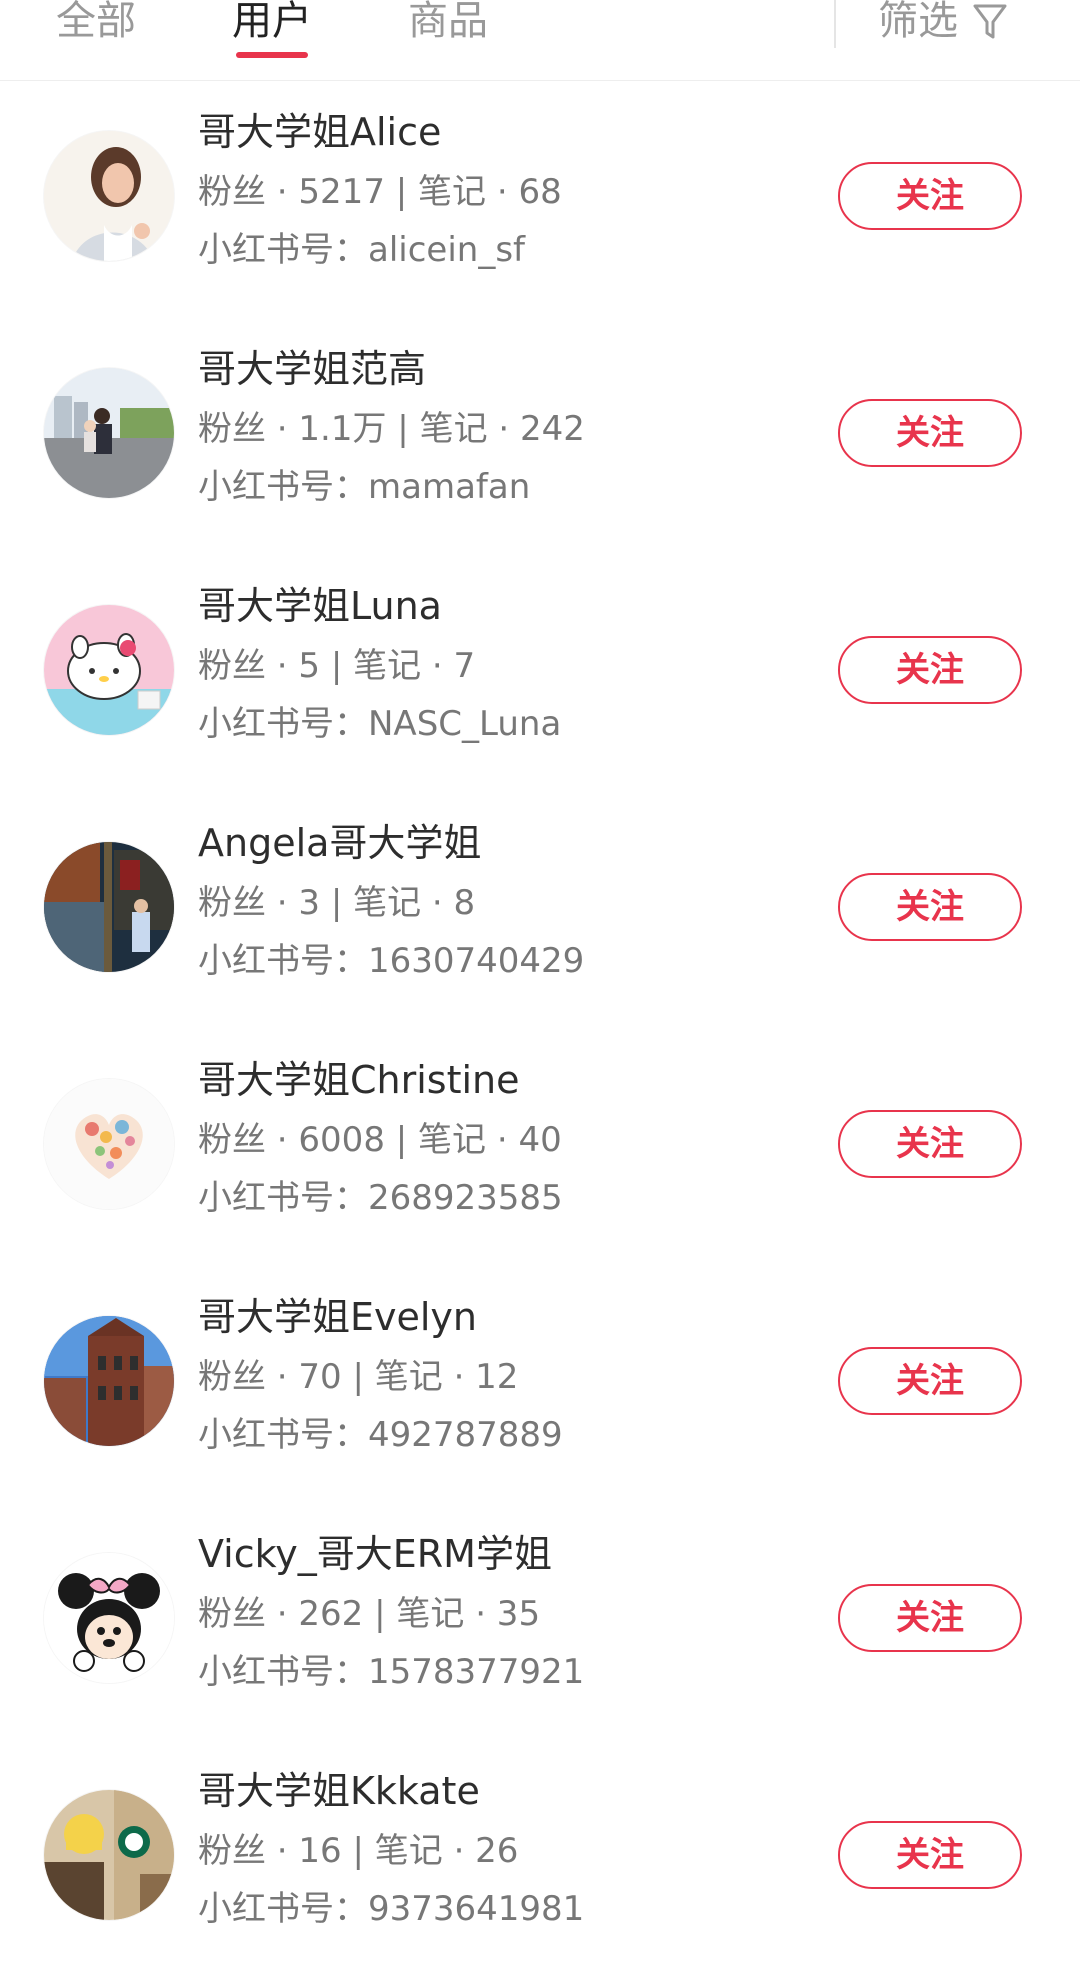 This screenshot has width=1080, height=1977. What do you see at coordinates (272, 55) in the screenshot?
I see `active-tab-indicator` at bounding box center [272, 55].